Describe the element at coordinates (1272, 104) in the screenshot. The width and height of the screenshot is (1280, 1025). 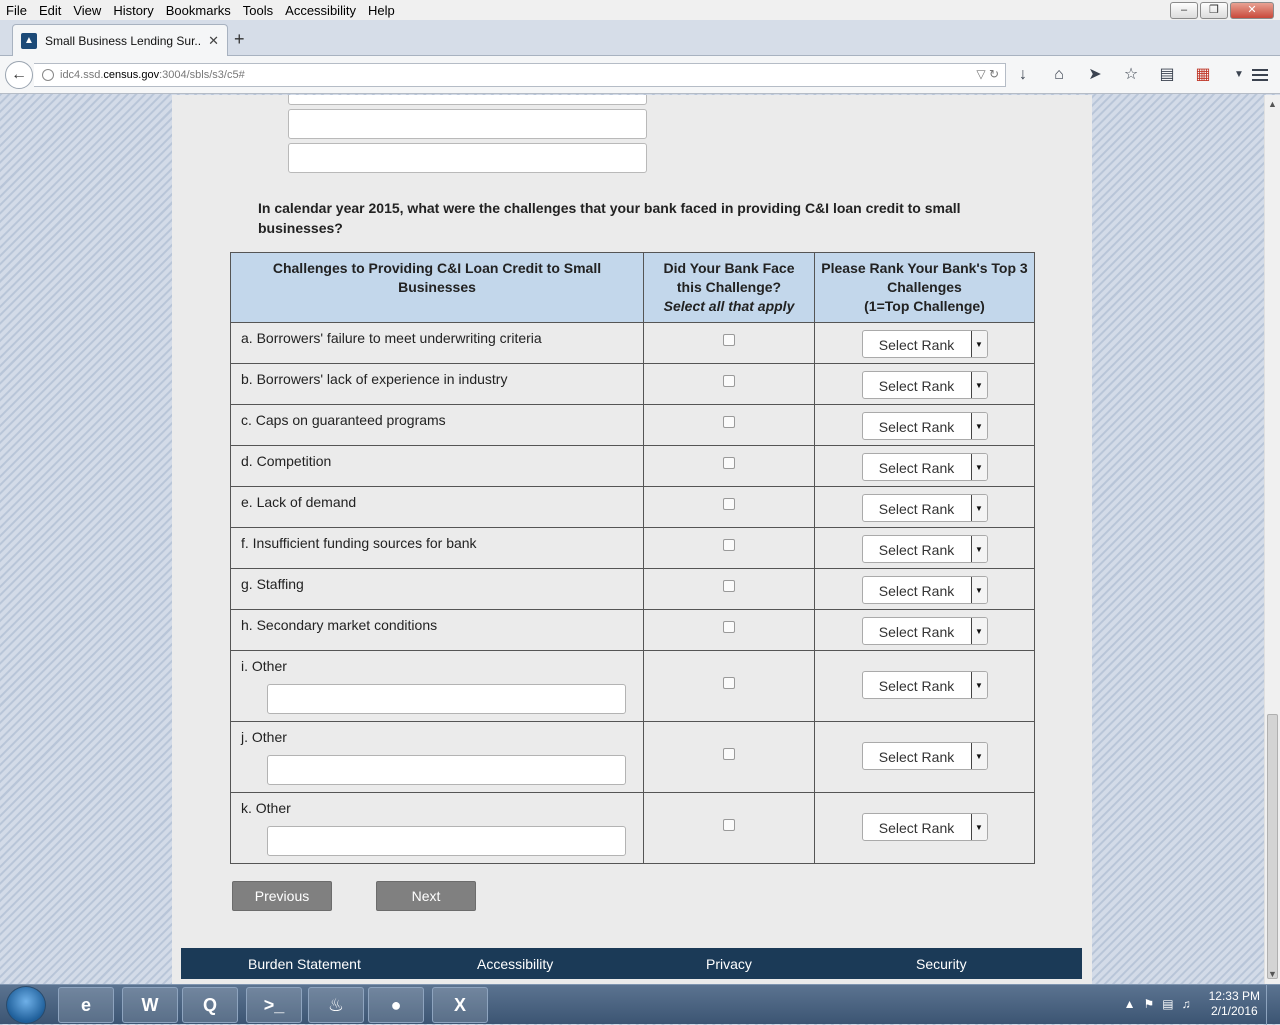
I see `scroll-up-icon: ▲` at that location.